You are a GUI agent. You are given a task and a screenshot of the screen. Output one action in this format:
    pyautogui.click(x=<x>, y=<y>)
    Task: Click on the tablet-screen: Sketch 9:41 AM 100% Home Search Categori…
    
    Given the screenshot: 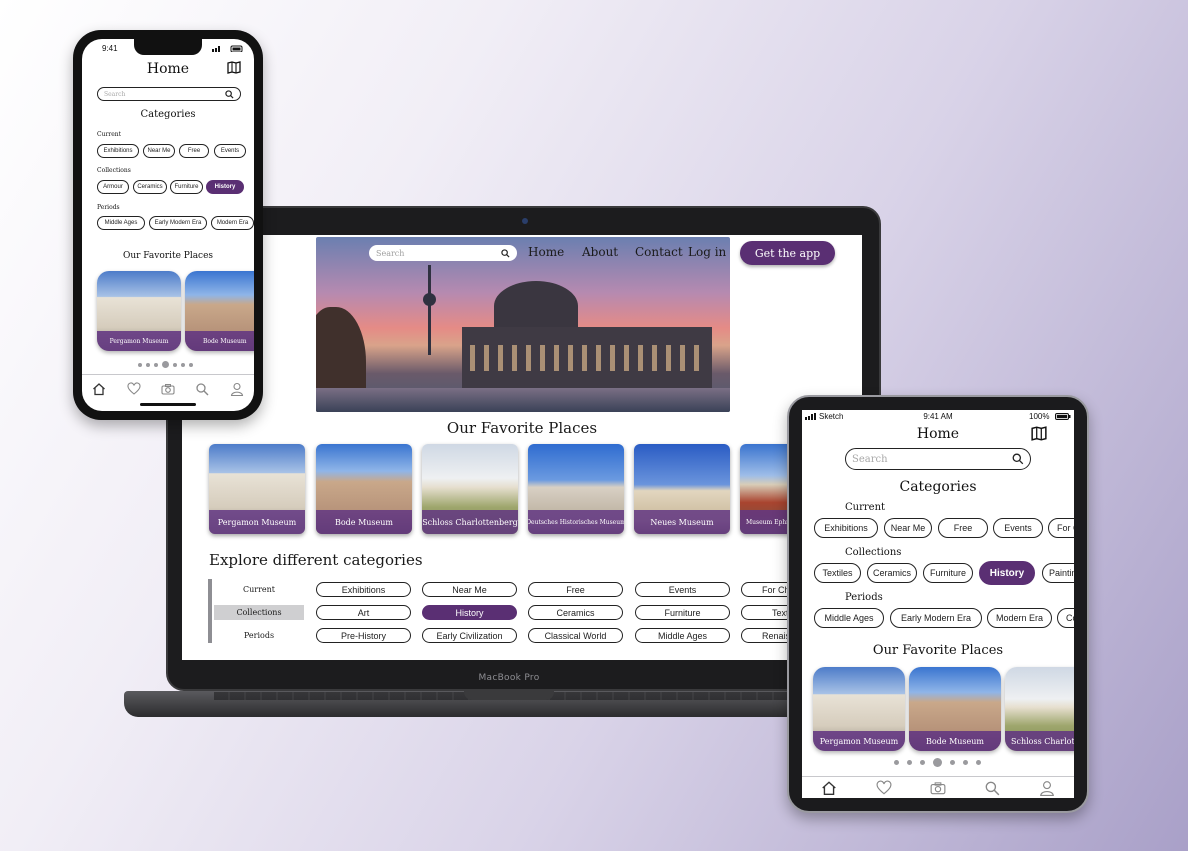 What is the action you would take?
    pyautogui.click(x=938, y=604)
    